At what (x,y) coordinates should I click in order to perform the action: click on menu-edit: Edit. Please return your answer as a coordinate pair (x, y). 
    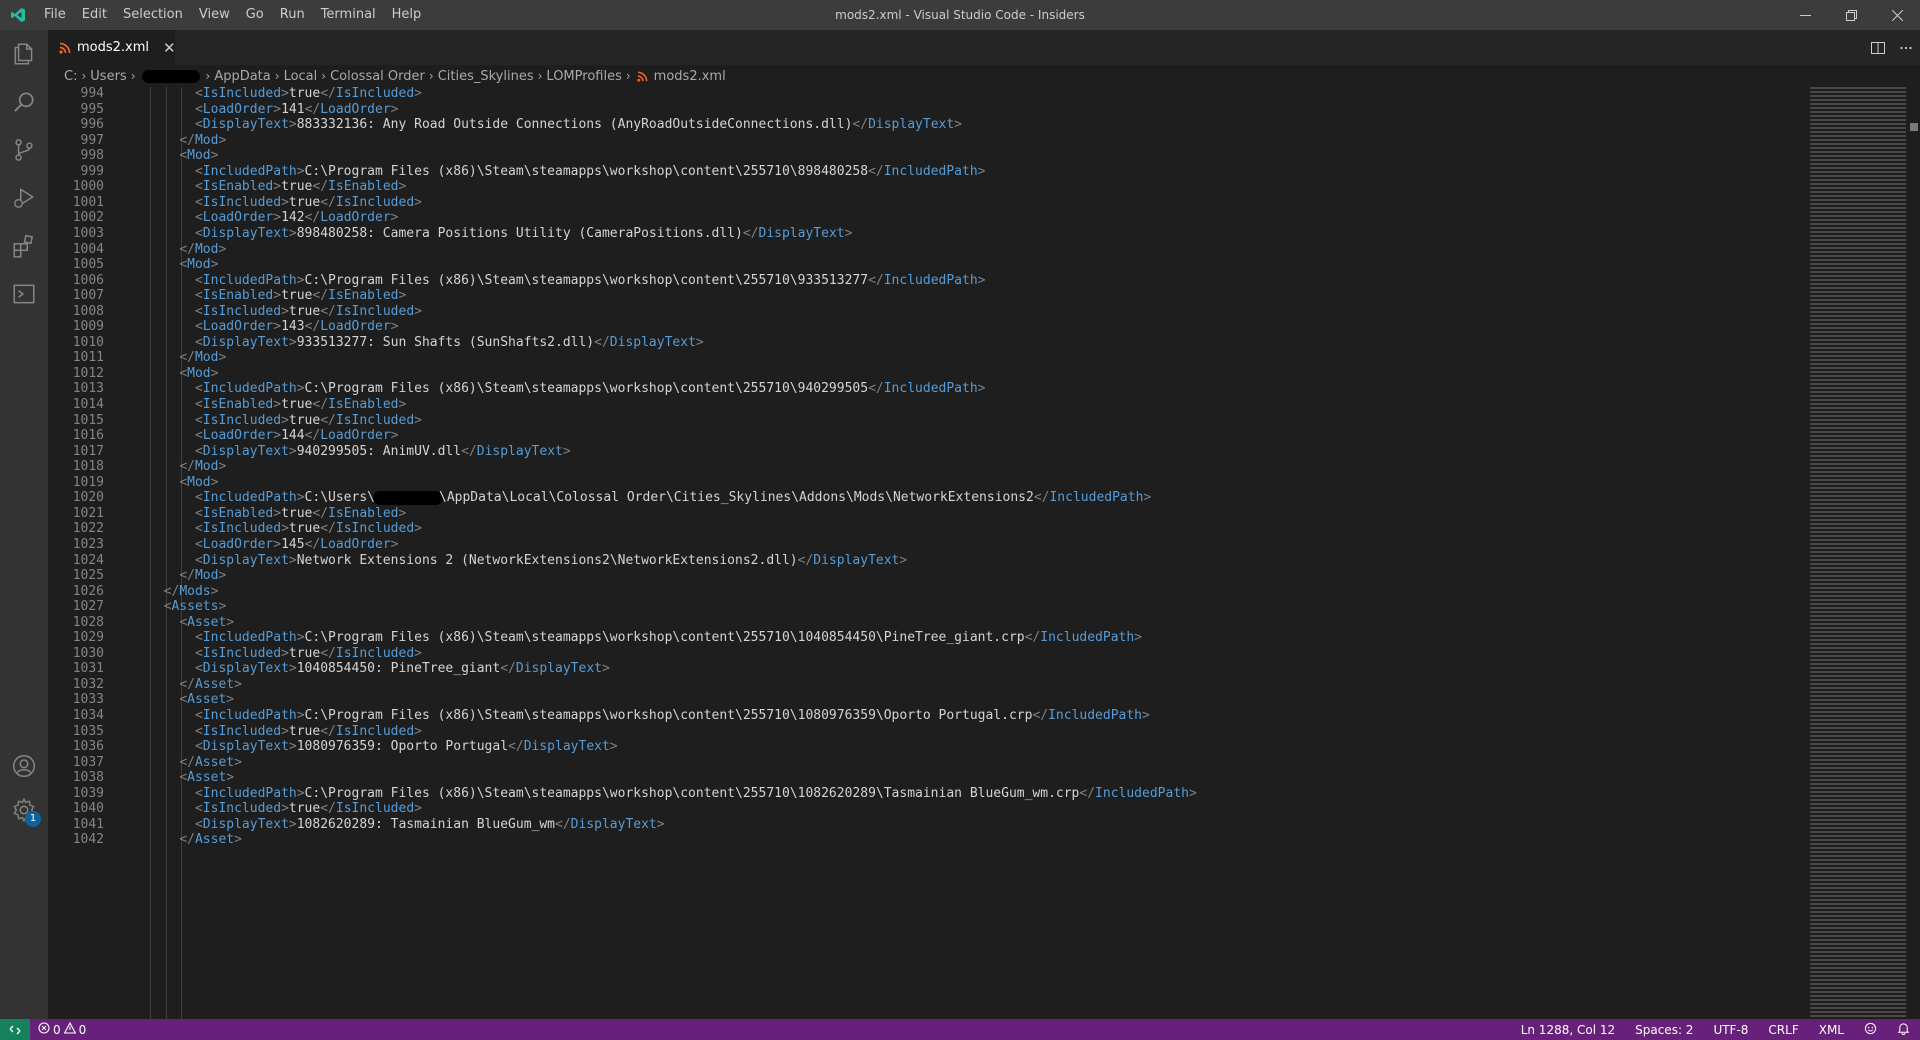
    Looking at the image, I should click on (94, 15).